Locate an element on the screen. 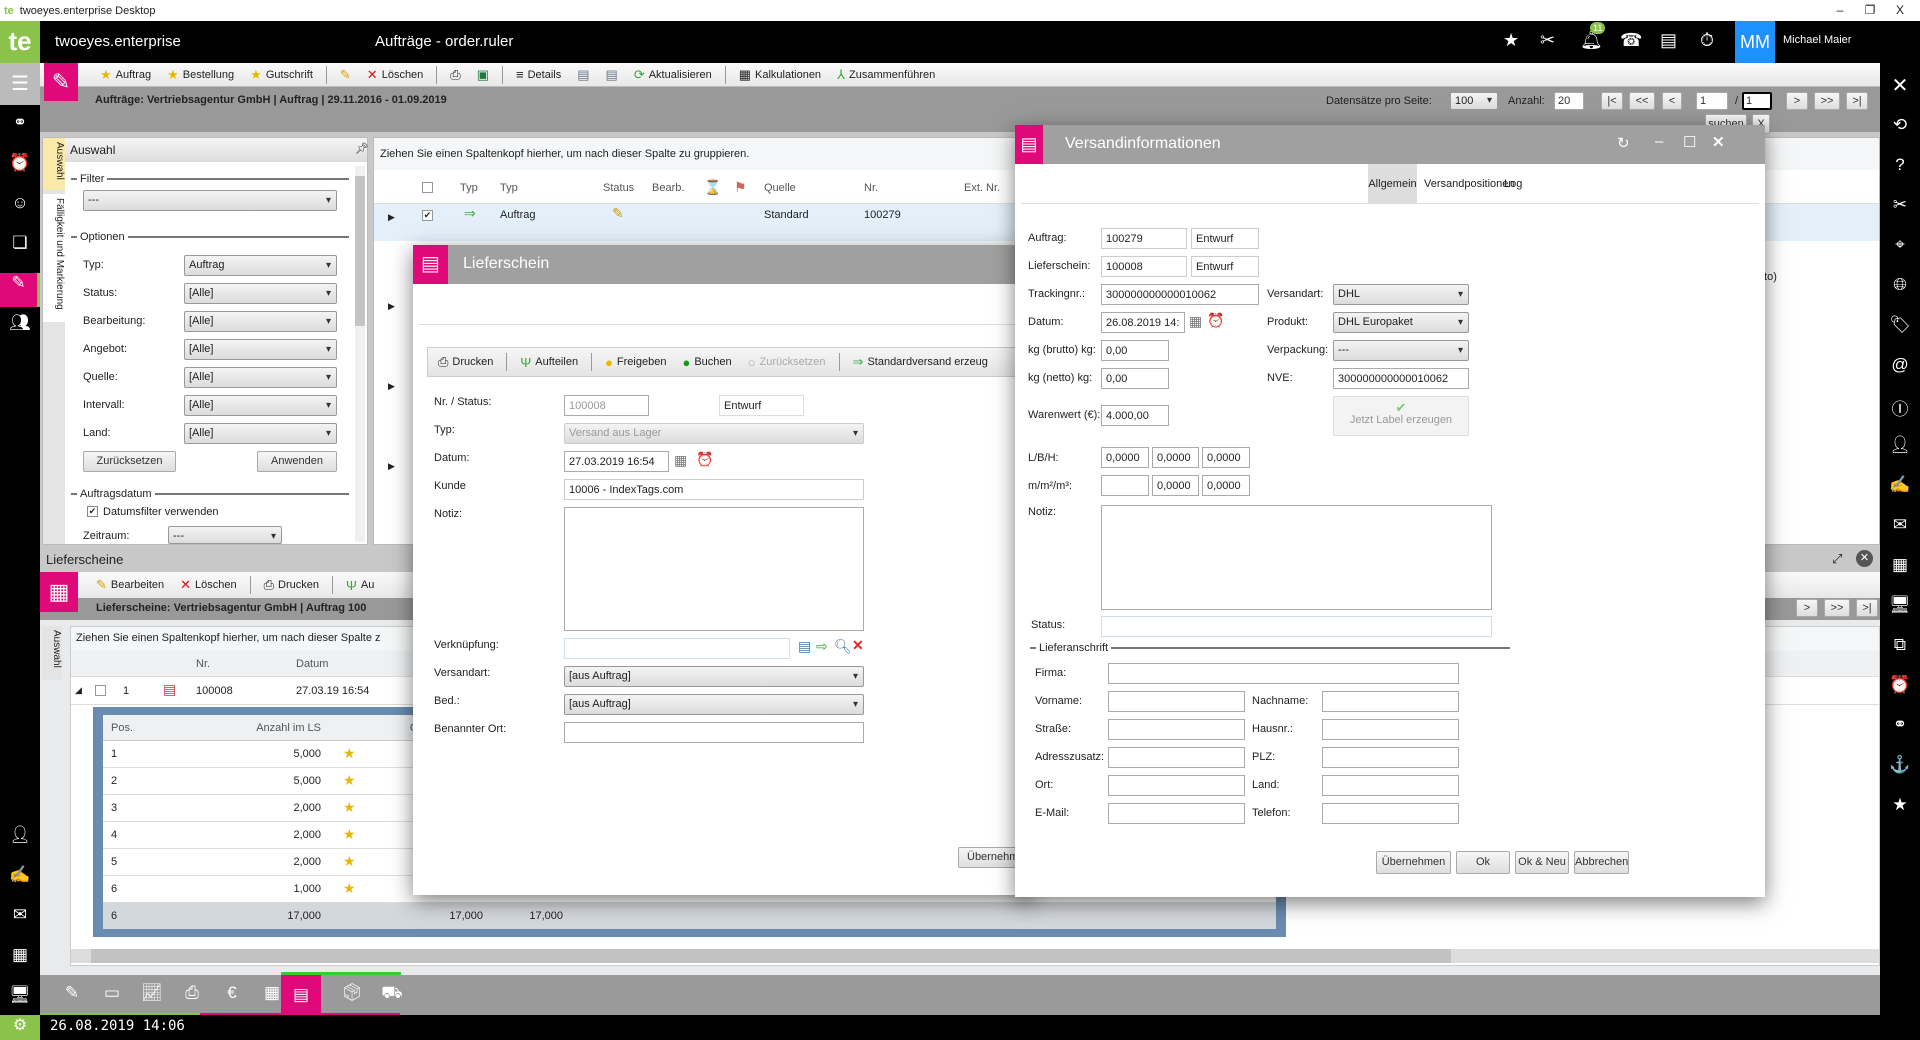 Image resolution: width=1920 pixels, height=1040 pixels. timer-icon: ⏱ is located at coordinates (1707, 40).